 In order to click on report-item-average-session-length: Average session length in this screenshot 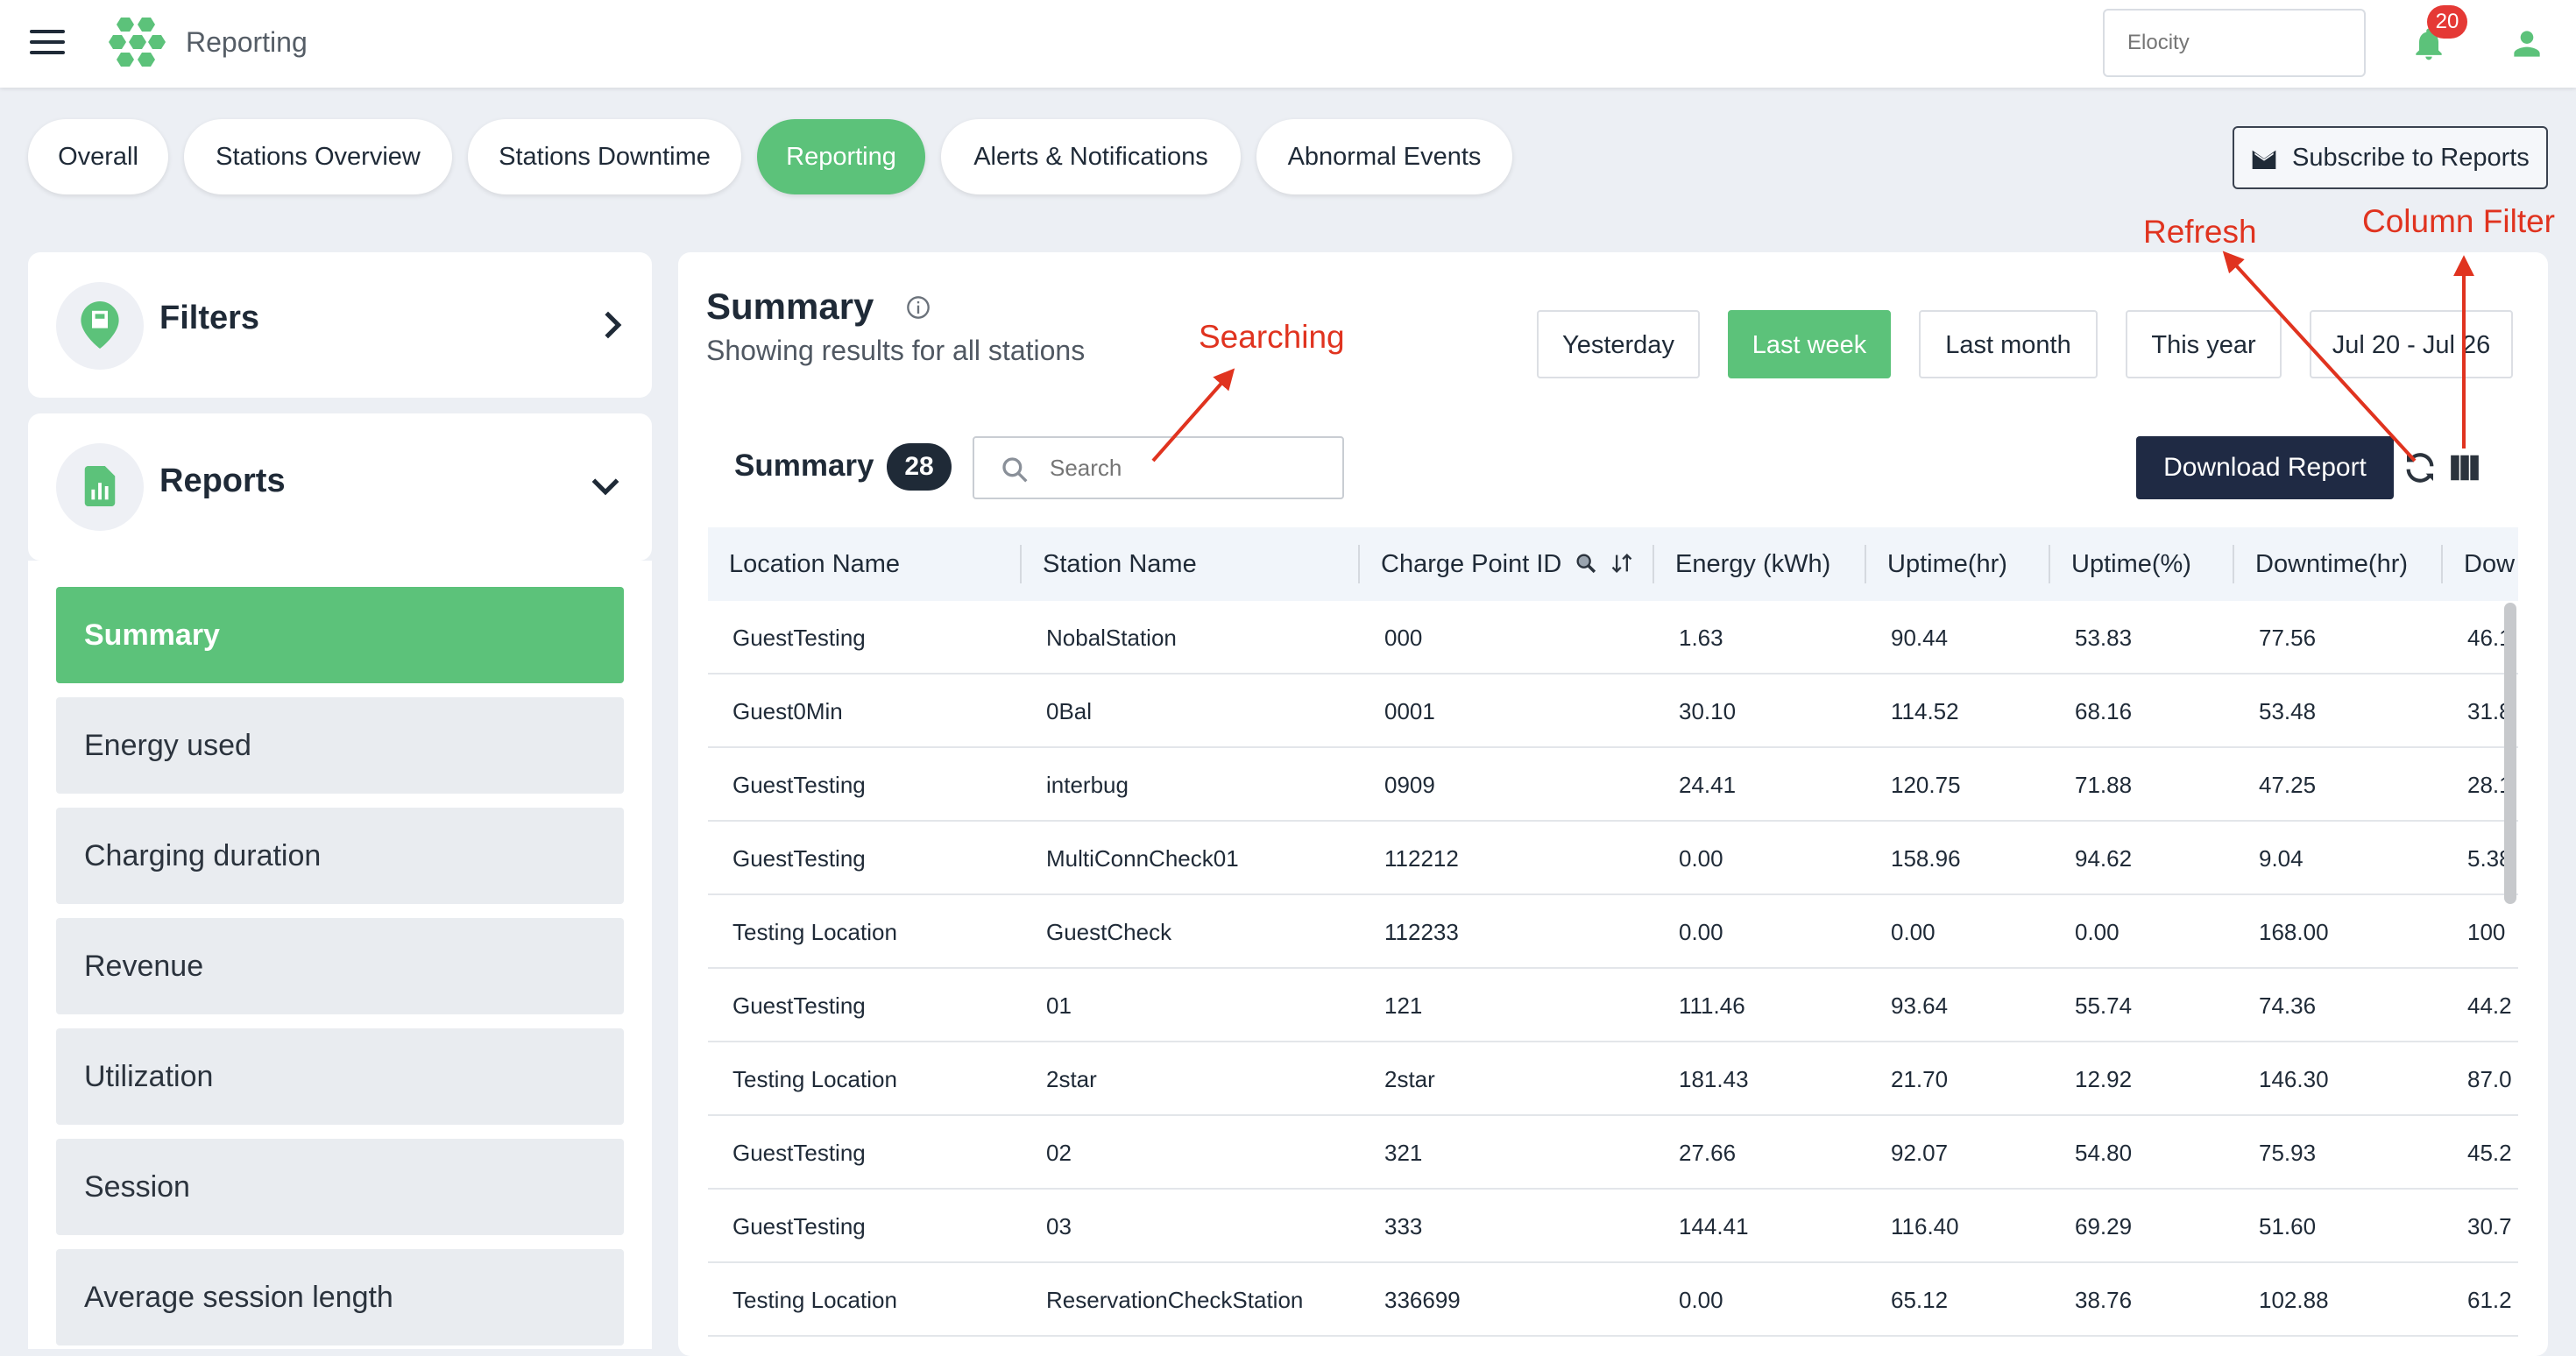, I will do `click(340, 1297)`.